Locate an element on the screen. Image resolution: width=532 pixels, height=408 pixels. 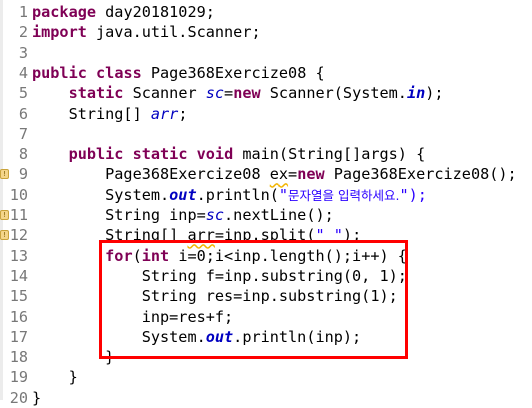
line-number: 16 is located at coordinates (18, 316).